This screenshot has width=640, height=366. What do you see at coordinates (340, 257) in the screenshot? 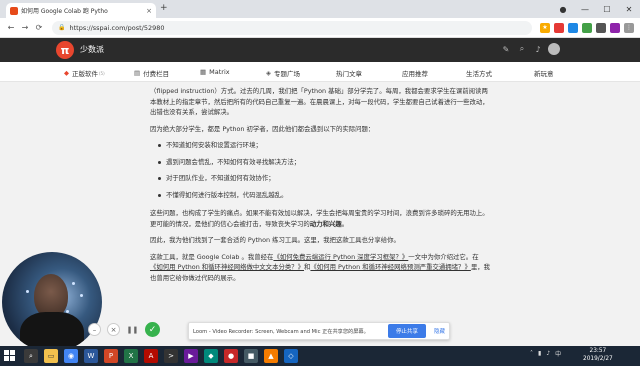
I see `article-link: 《如何免费云端运行 Python 深度学习框架？》` at bounding box center [340, 257].